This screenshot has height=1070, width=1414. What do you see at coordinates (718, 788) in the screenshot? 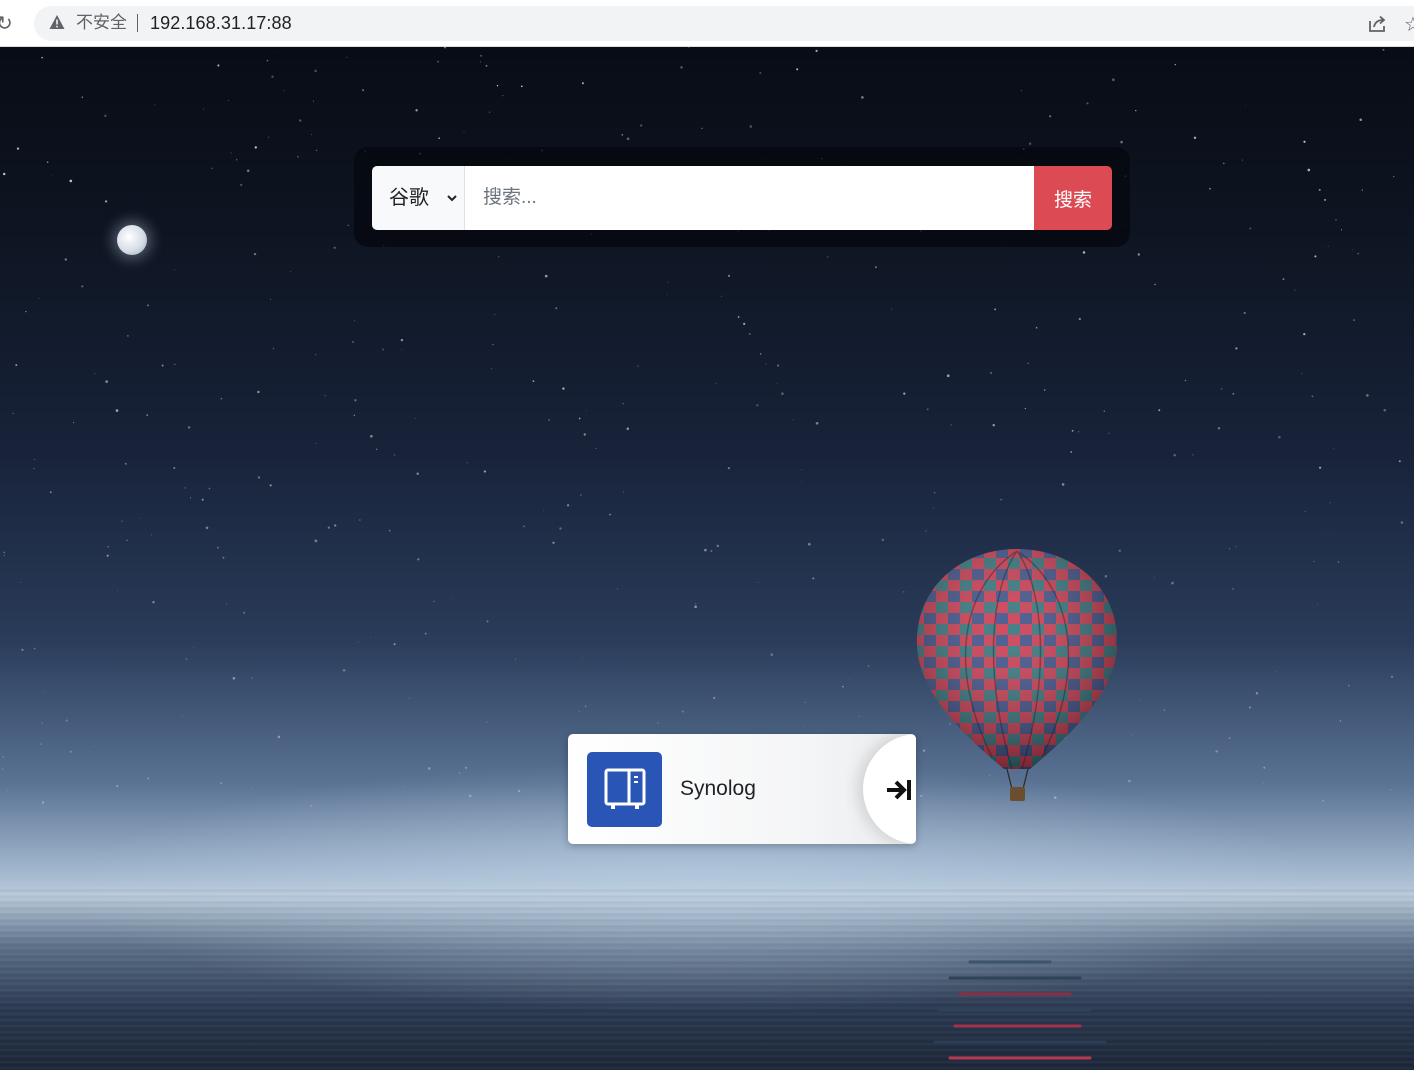
I see `app-name: Synolog` at bounding box center [718, 788].